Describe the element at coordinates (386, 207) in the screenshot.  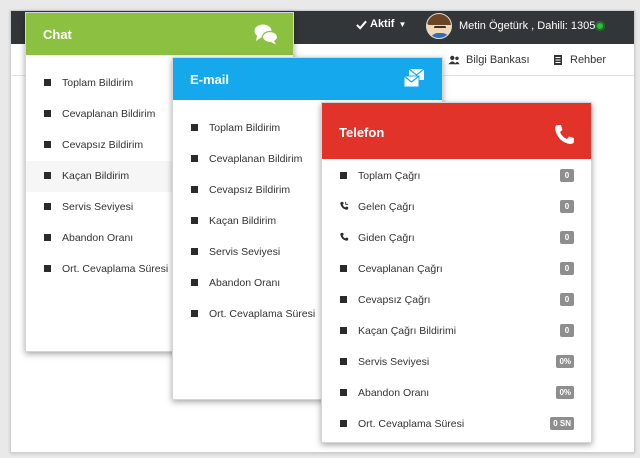
I see `item-label: Gelen Çağrı` at that location.